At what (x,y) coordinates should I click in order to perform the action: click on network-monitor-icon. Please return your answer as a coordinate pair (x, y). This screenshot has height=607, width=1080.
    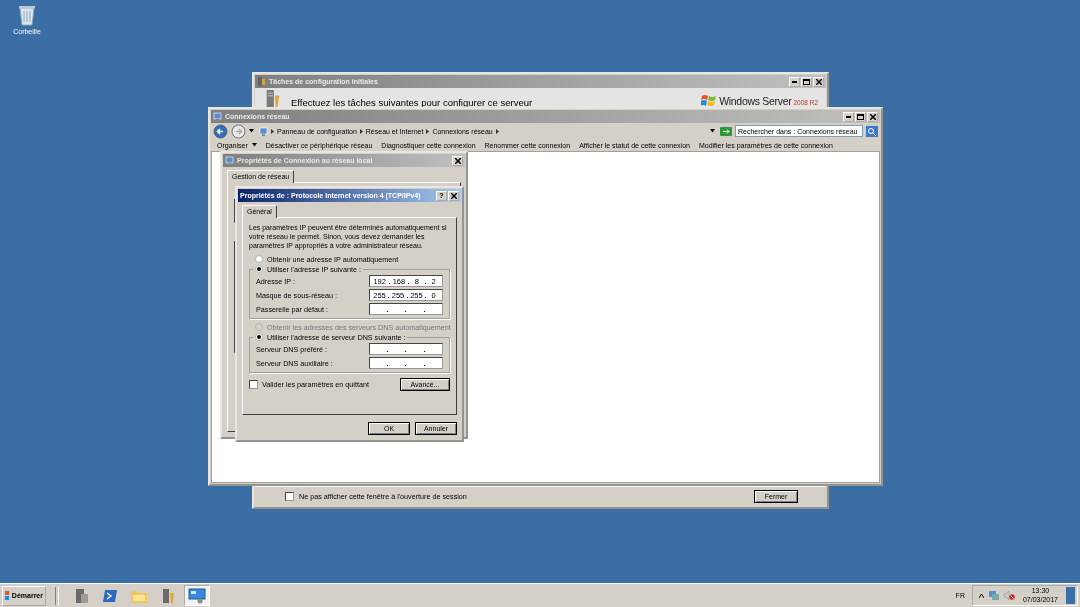
    Looking at the image, I should click on (197, 595).